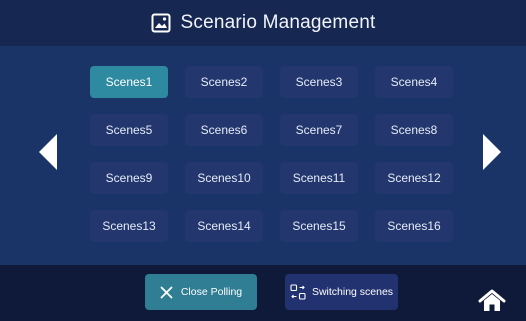  I want to click on header-title-group: Scenario Management, so click(263, 23).